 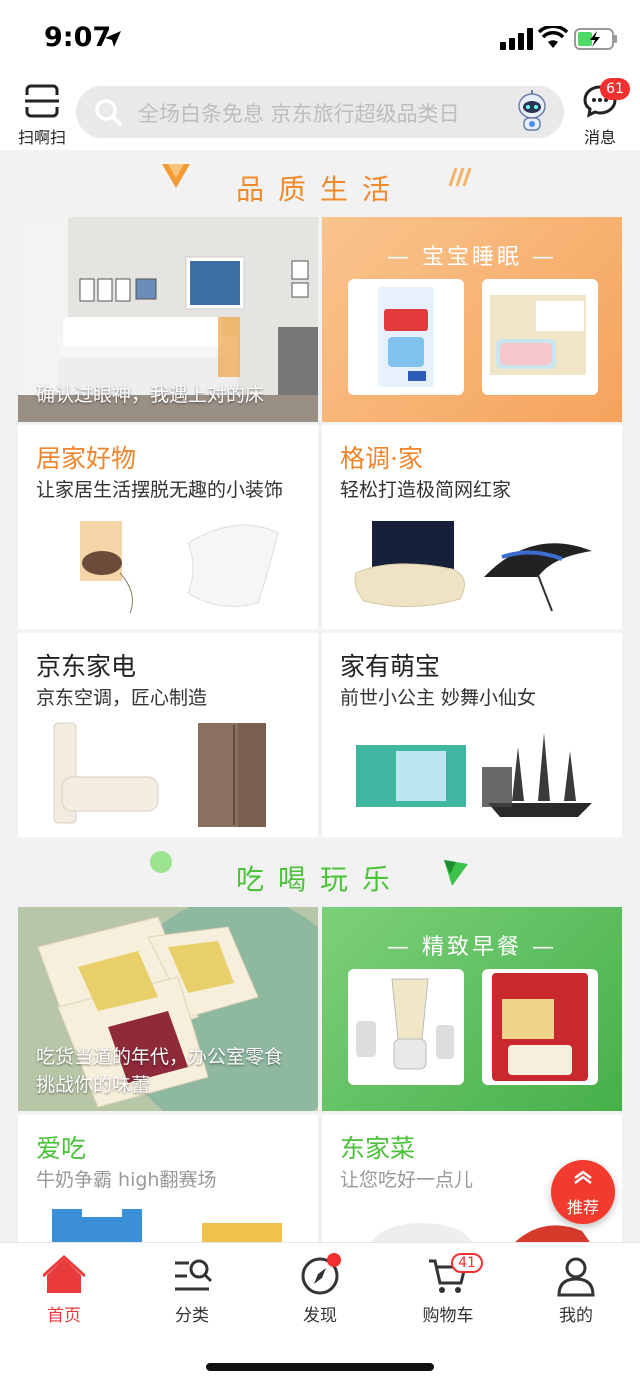 I want to click on scan-icon, so click(x=42, y=101).